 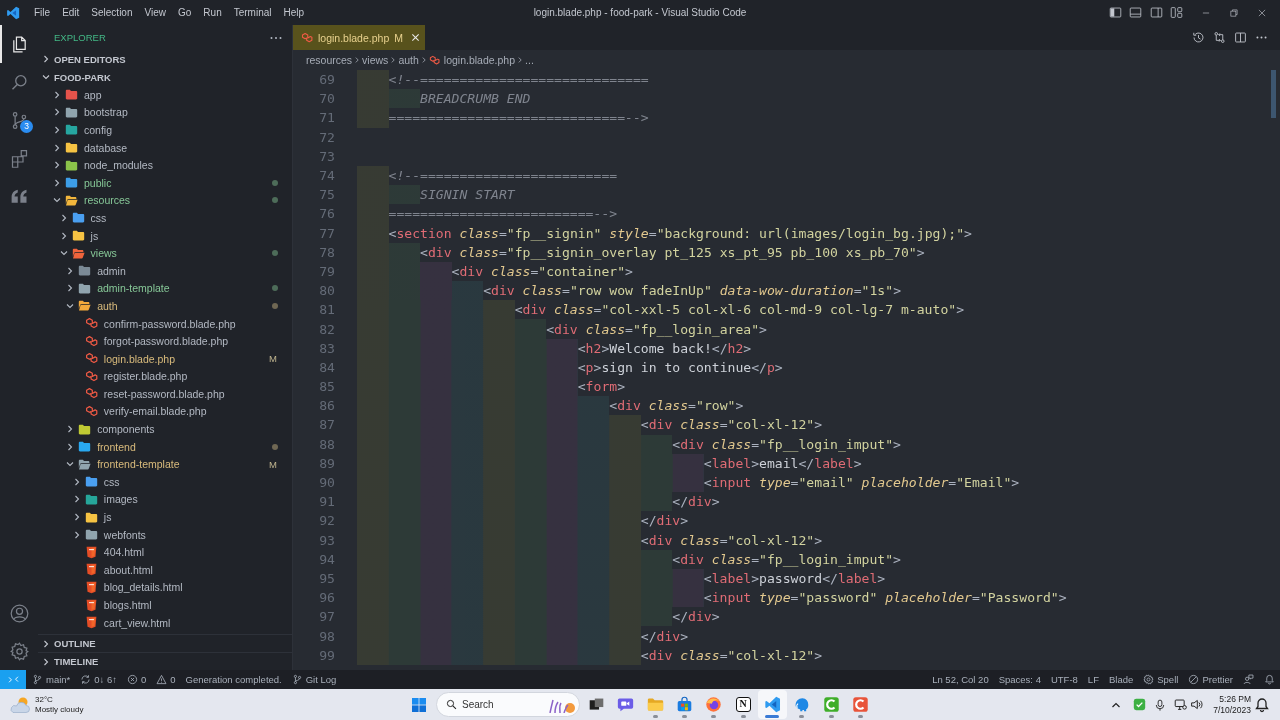 What do you see at coordinates (1156, 12) in the screenshot?
I see `toggle-secondary-sidebar-icon` at bounding box center [1156, 12].